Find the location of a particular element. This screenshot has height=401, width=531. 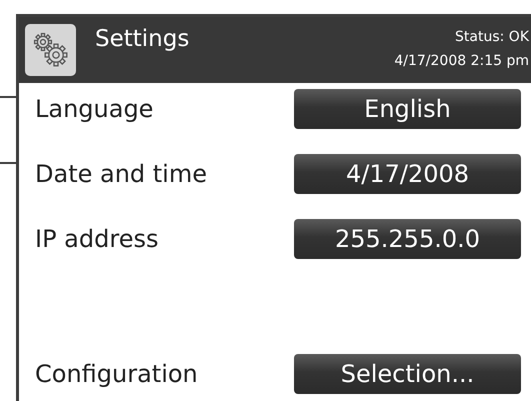

setting-label: Configuration is located at coordinates (116, 374).